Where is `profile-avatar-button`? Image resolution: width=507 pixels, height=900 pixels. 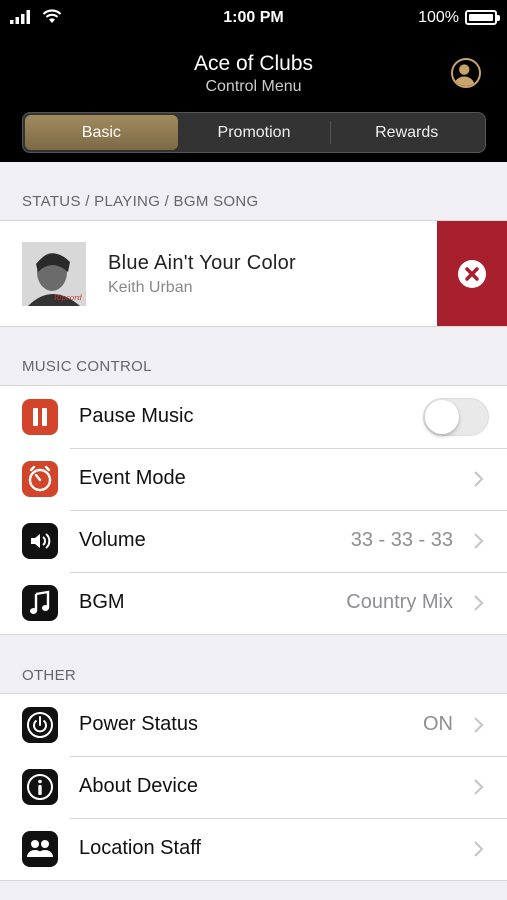
profile-avatar-button is located at coordinates (466, 73).